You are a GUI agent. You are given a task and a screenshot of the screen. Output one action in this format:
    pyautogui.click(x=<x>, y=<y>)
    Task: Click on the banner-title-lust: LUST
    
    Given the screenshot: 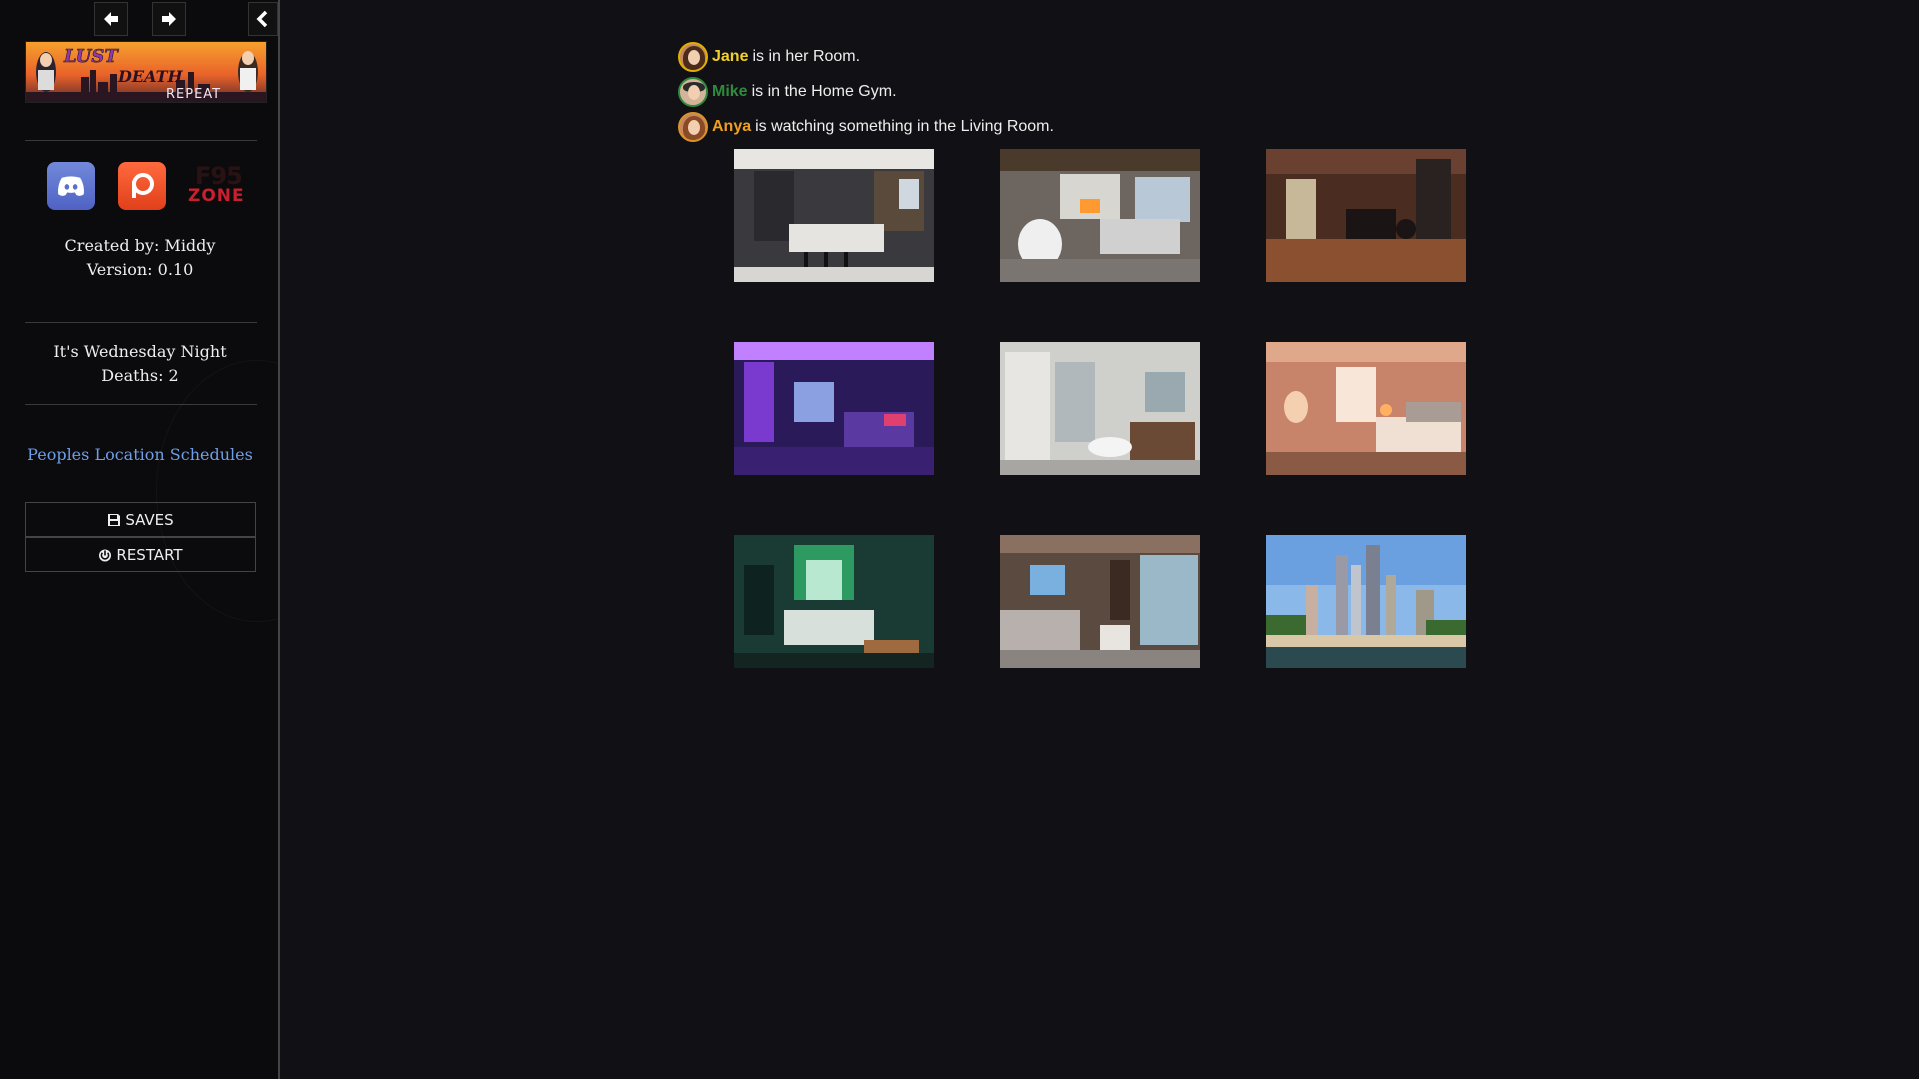 What is the action you would take?
    pyautogui.click(x=91, y=56)
    